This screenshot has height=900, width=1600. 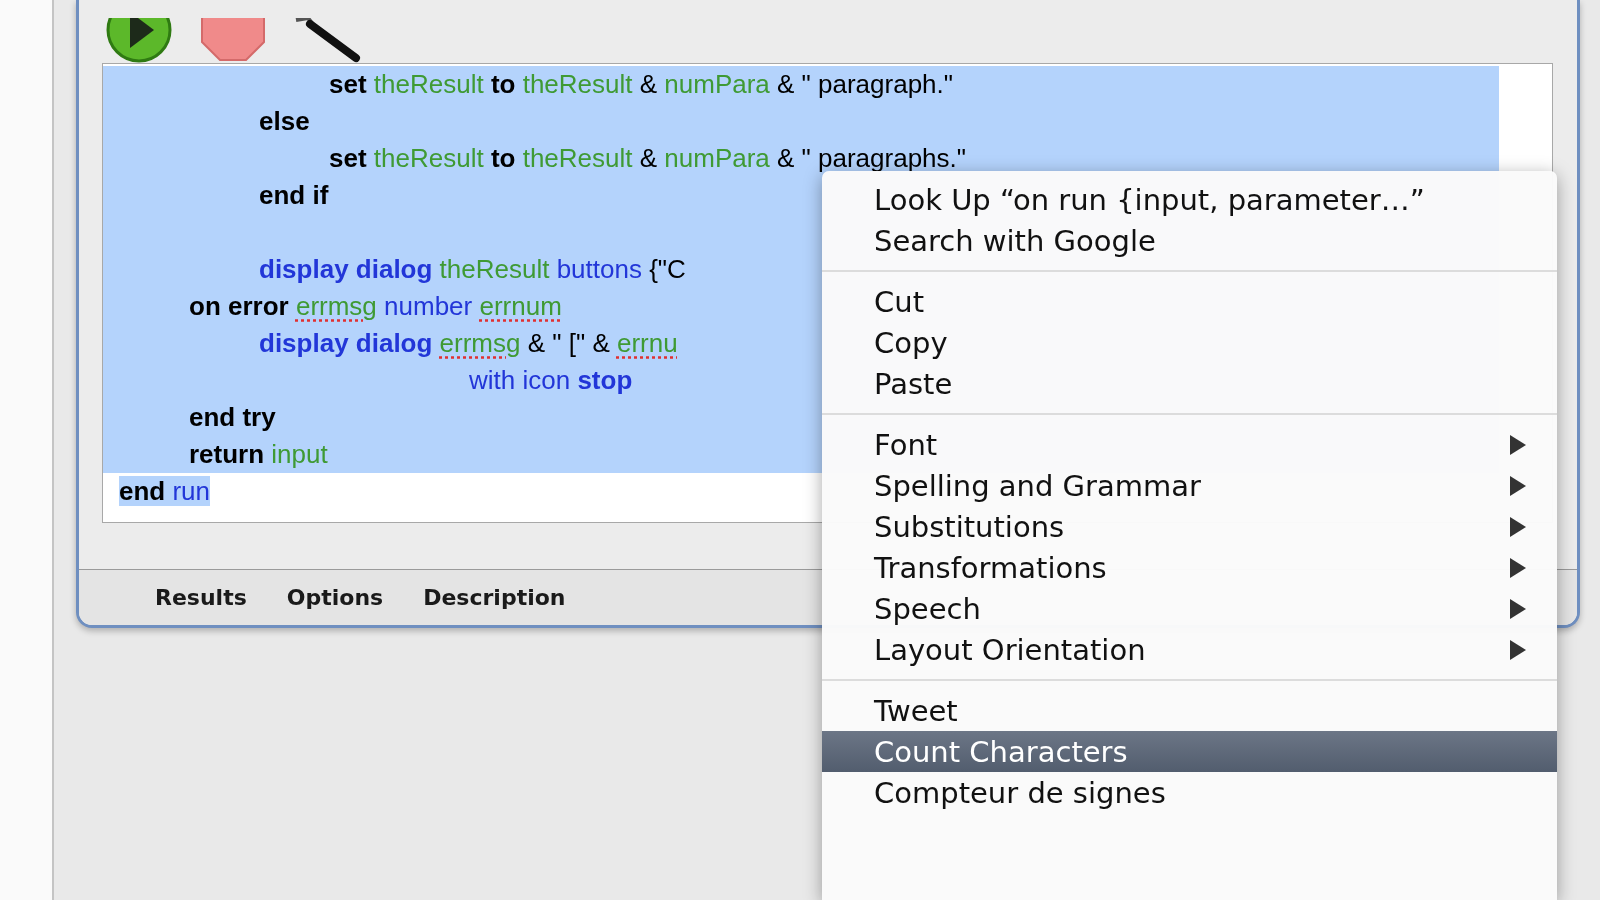 What do you see at coordinates (428, 306) in the screenshot?
I see `code-token: number` at bounding box center [428, 306].